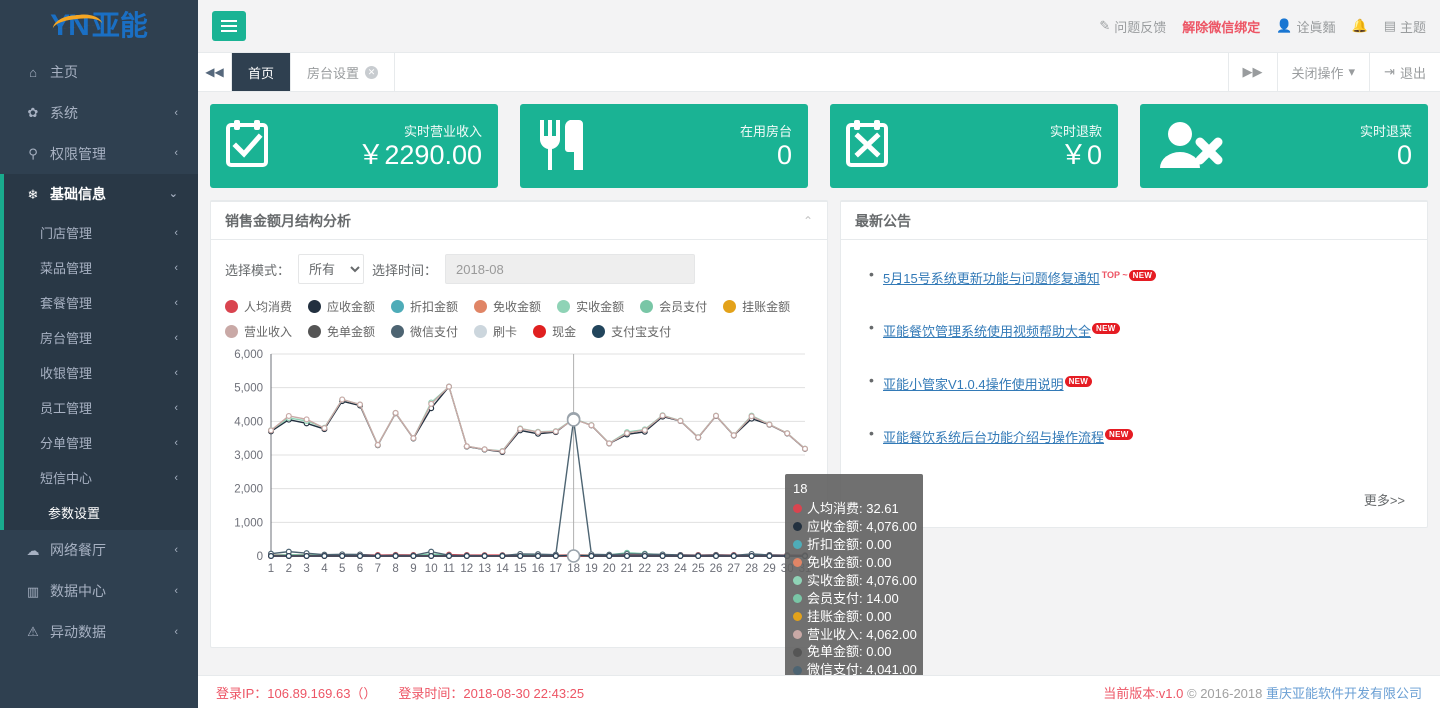 Image resolution: width=1440 pixels, height=708 pixels. What do you see at coordinates (570, 269) in the screenshot?
I see `month-picker-input` at bounding box center [570, 269].